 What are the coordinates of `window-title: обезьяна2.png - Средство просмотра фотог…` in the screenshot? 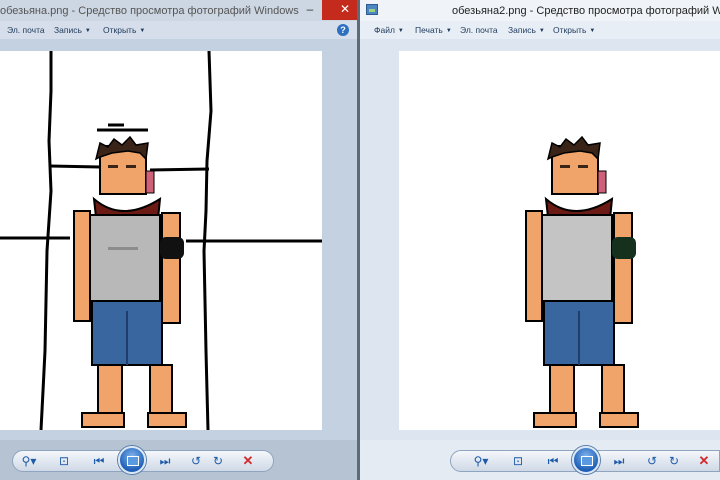 It's located at (586, 11).